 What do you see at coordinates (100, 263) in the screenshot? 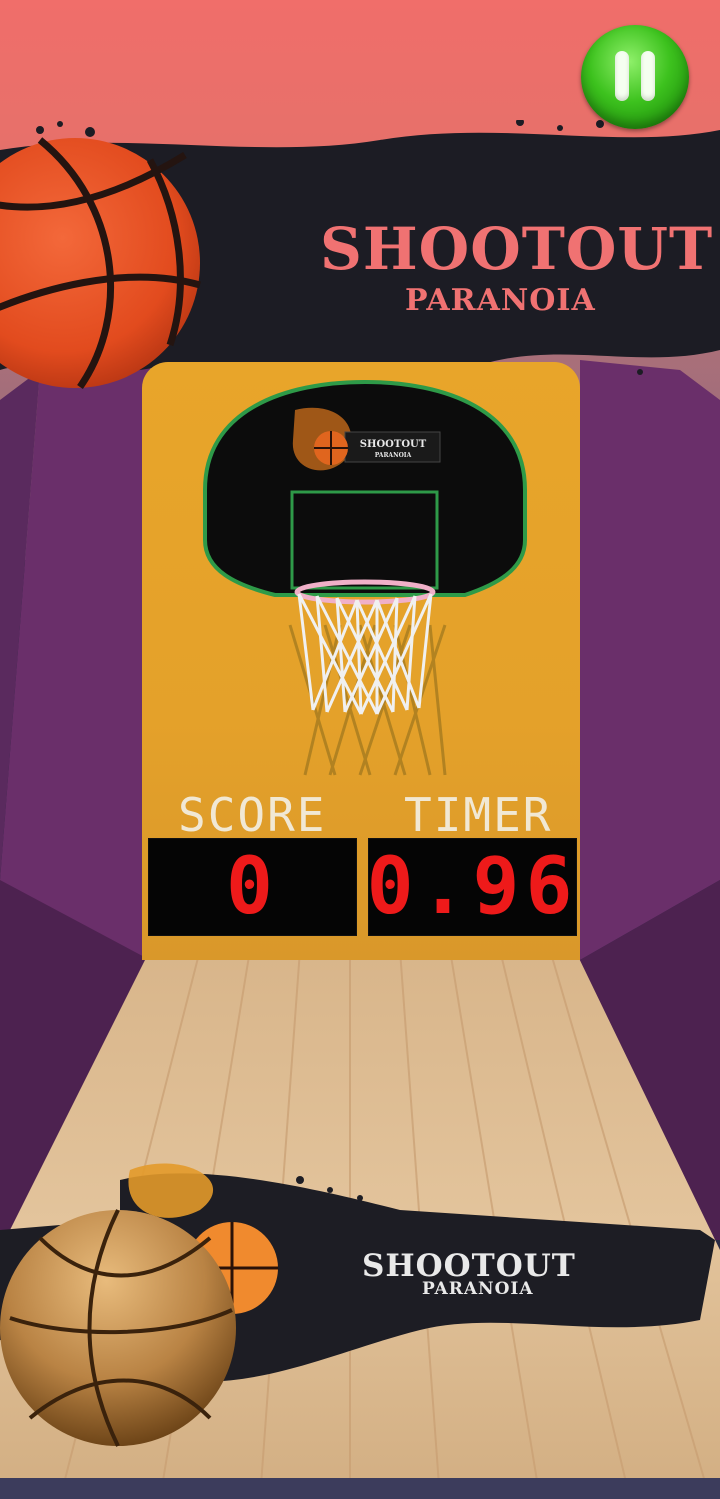
I see `basketball-icon` at bounding box center [100, 263].